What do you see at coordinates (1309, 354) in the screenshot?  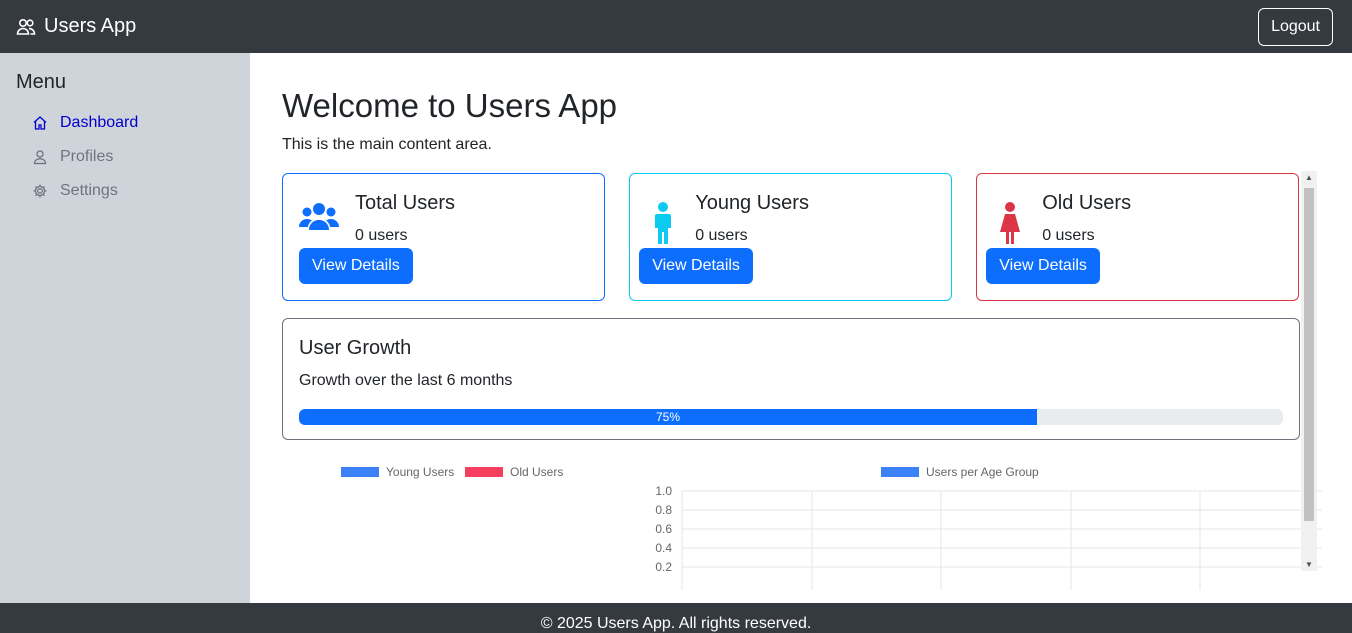 I see `scrollbar-thumb` at bounding box center [1309, 354].